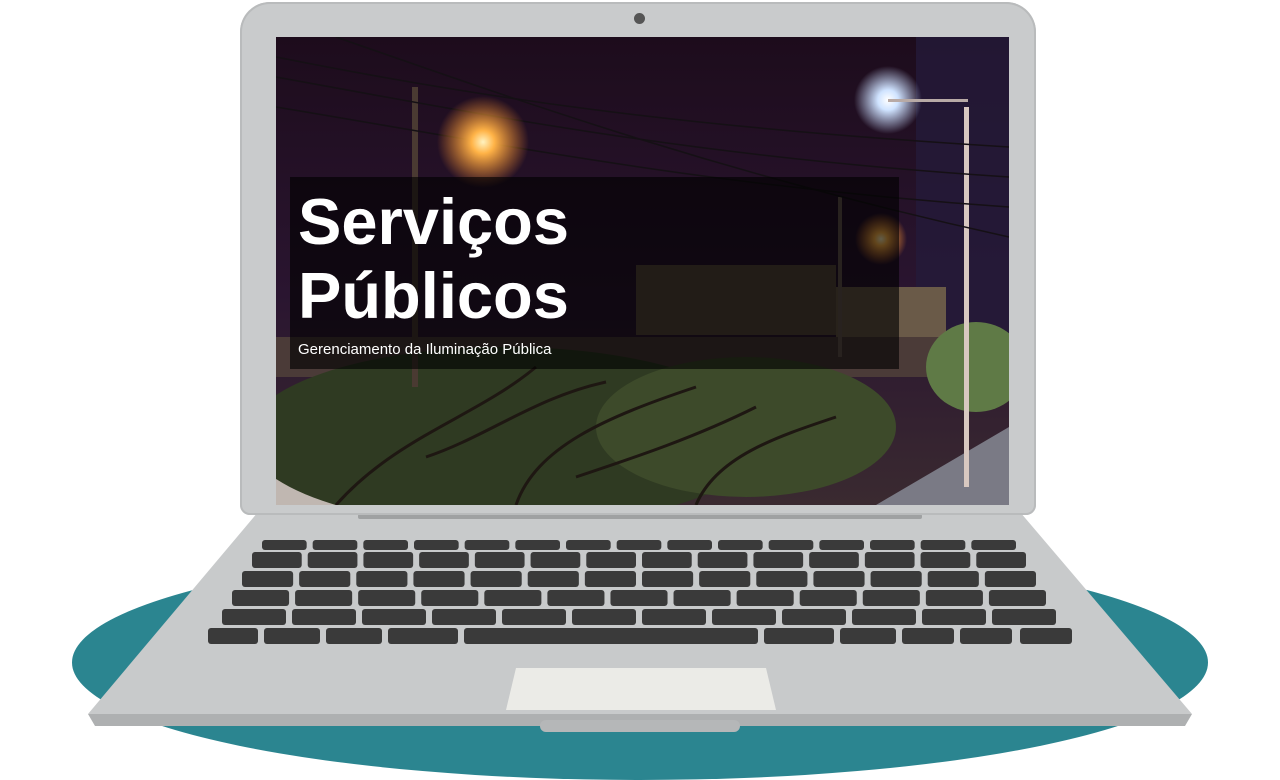  I want to click on spacebar-key, so click(611, 636).